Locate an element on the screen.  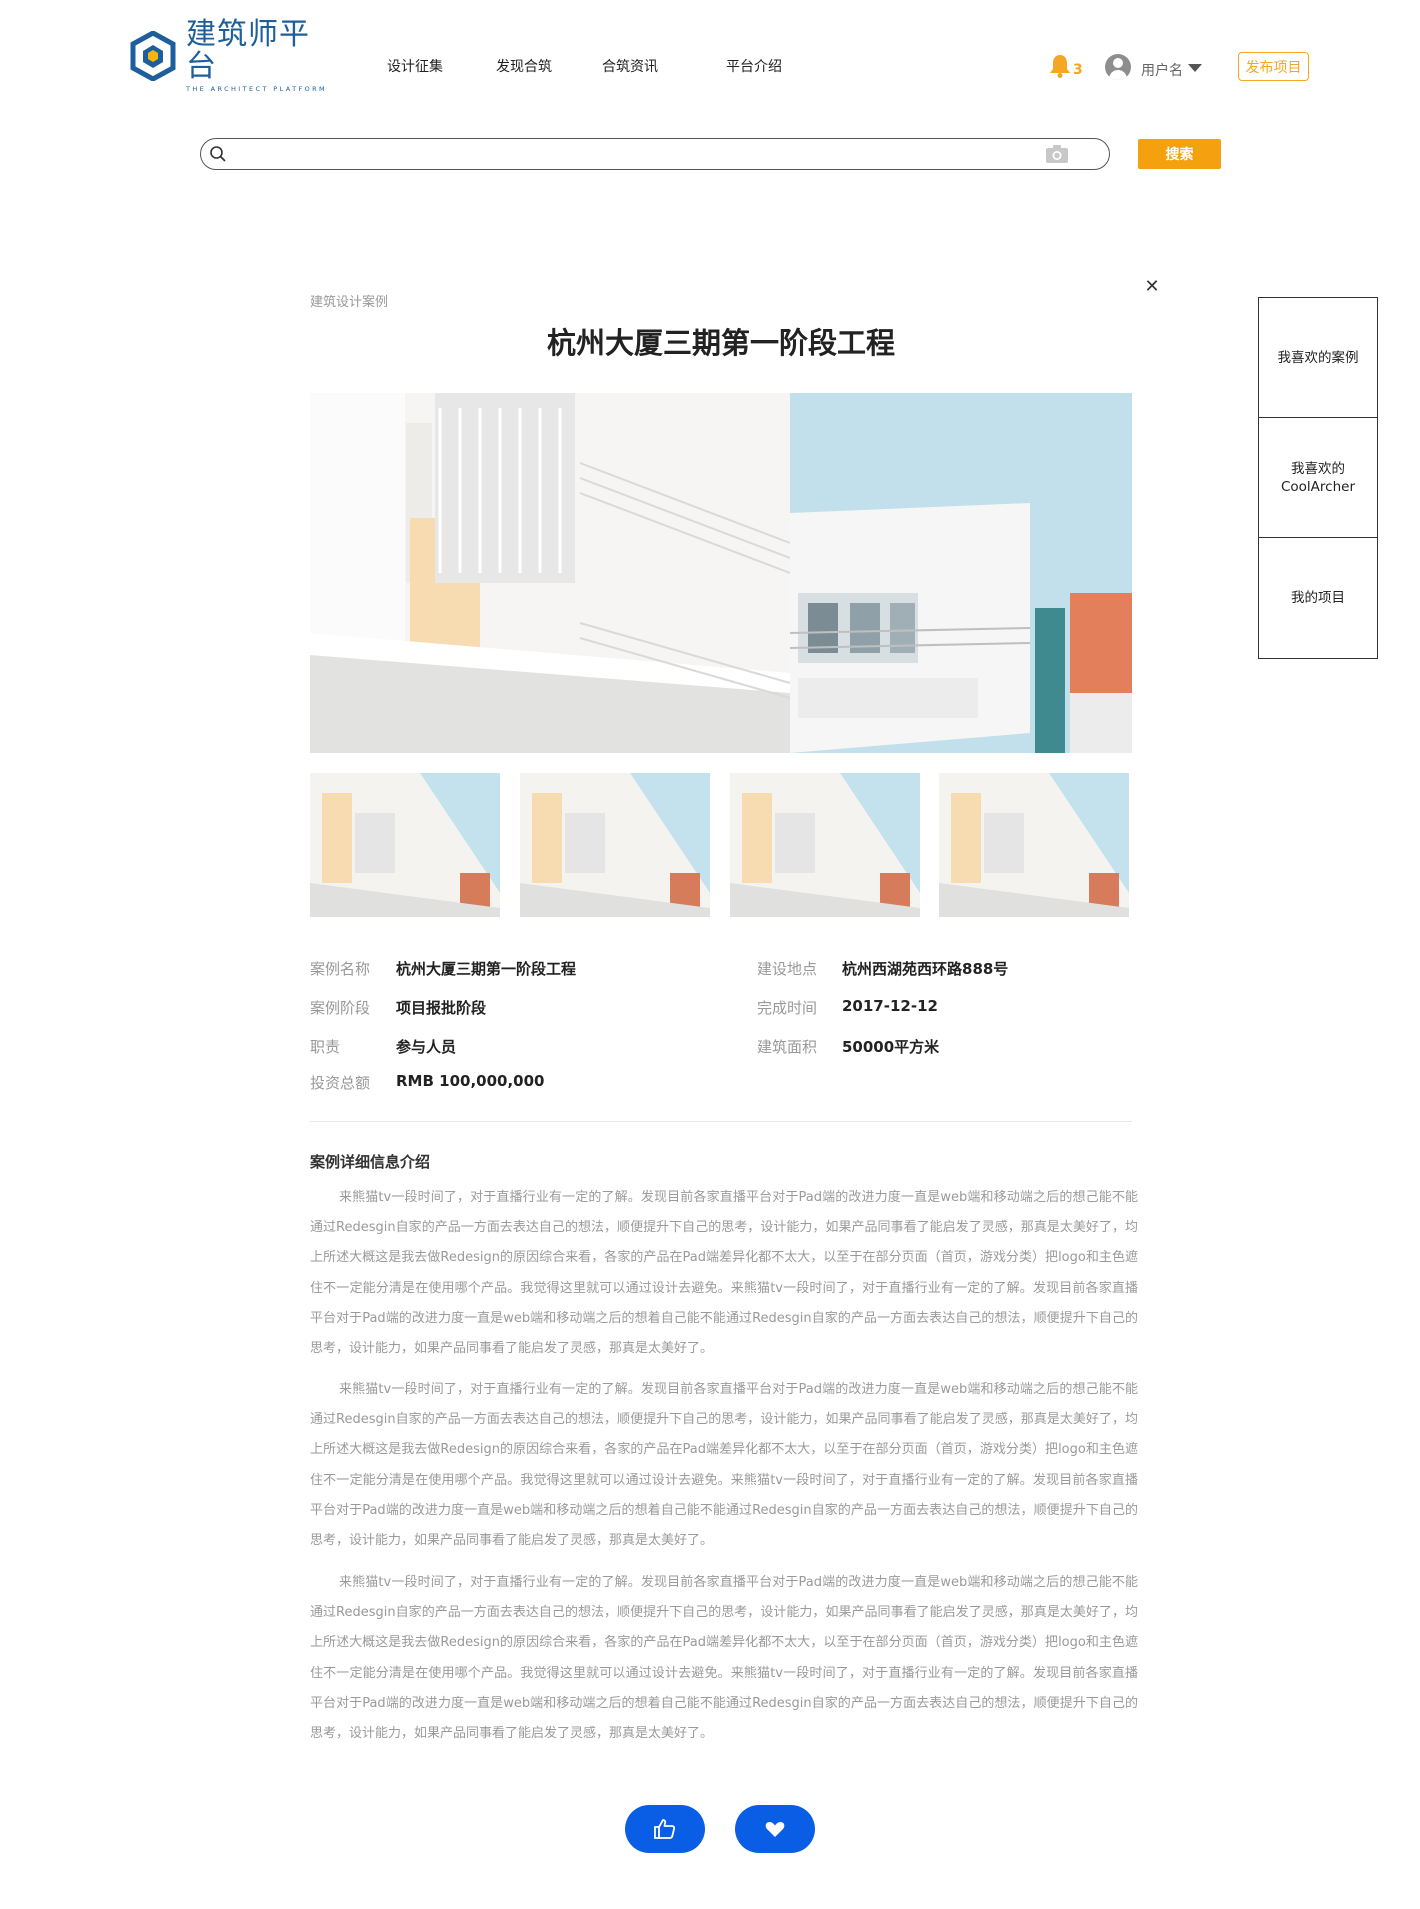
info-label-role: 职责 is located at coordinates (325, 1047).